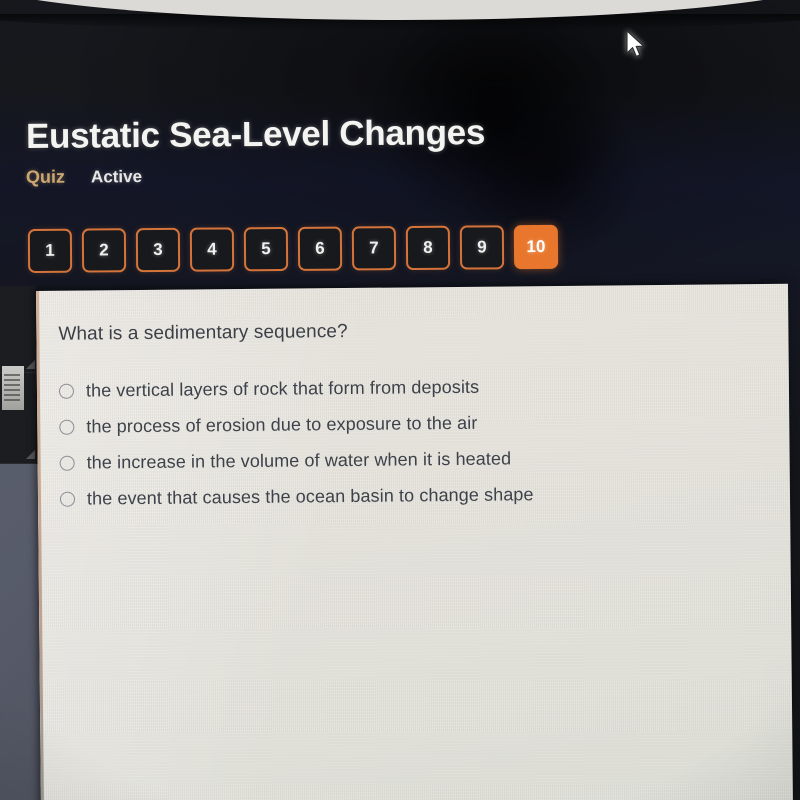 This screenshot has height=800, width=800. I want to click on left-desktop-strip, so click(33, 543).